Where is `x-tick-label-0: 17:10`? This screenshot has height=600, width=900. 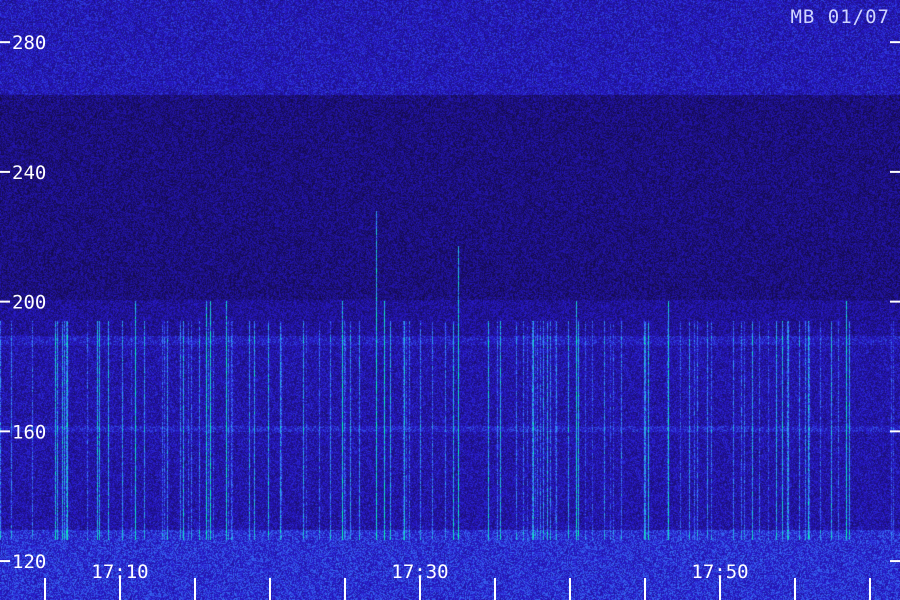
x-tick-label-0: 17:10 is located at coordinates (119, 572).